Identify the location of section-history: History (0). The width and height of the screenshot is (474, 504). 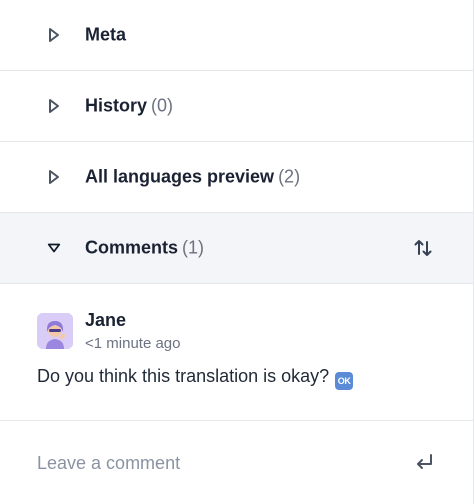
(236, 106).